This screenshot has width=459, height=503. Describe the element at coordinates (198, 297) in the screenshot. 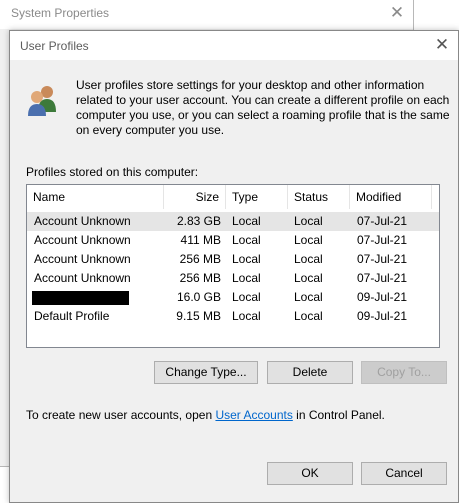

I see `profile-size: 16.0 GB` at that location.